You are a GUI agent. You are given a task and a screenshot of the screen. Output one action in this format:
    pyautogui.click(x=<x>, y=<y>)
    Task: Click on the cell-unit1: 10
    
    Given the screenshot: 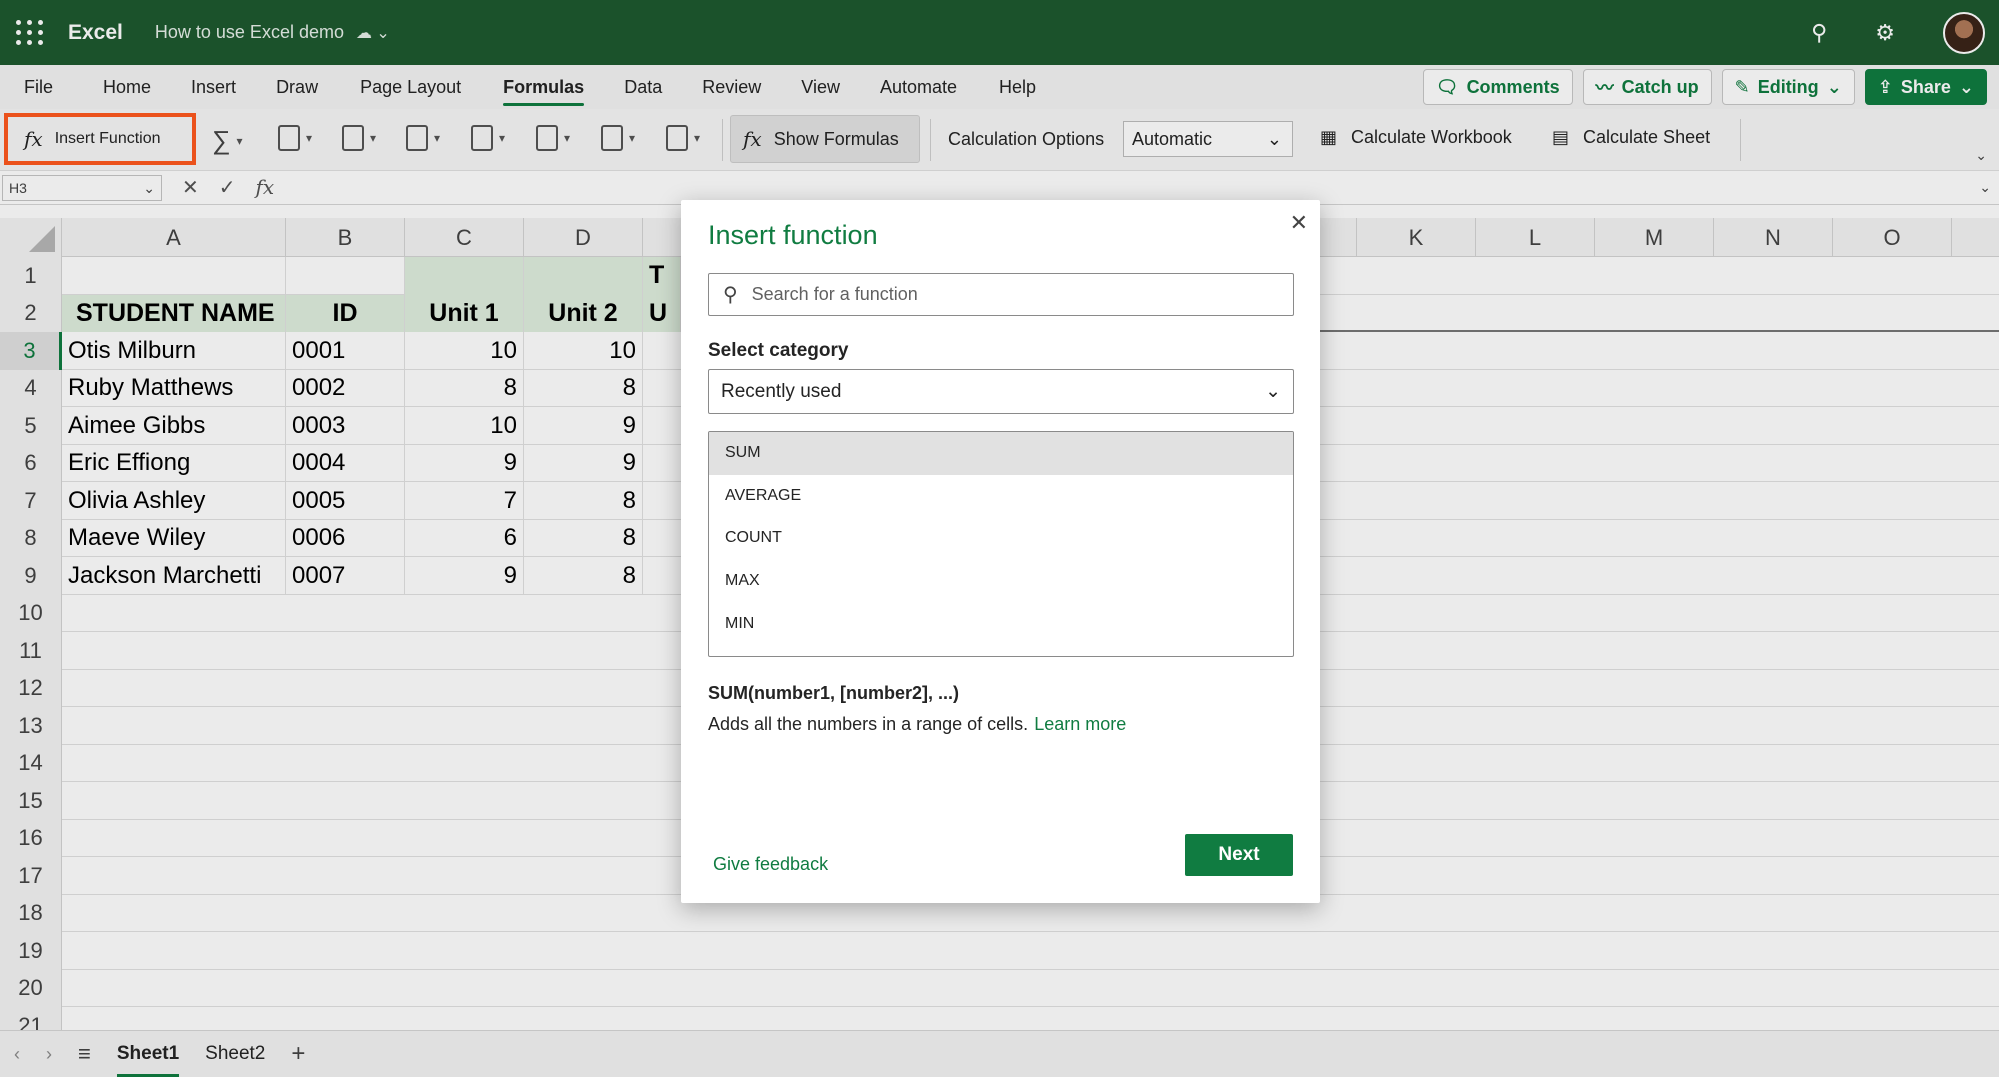 What is the action you would take?
    pyautogui.click(x=464, y=351)
    